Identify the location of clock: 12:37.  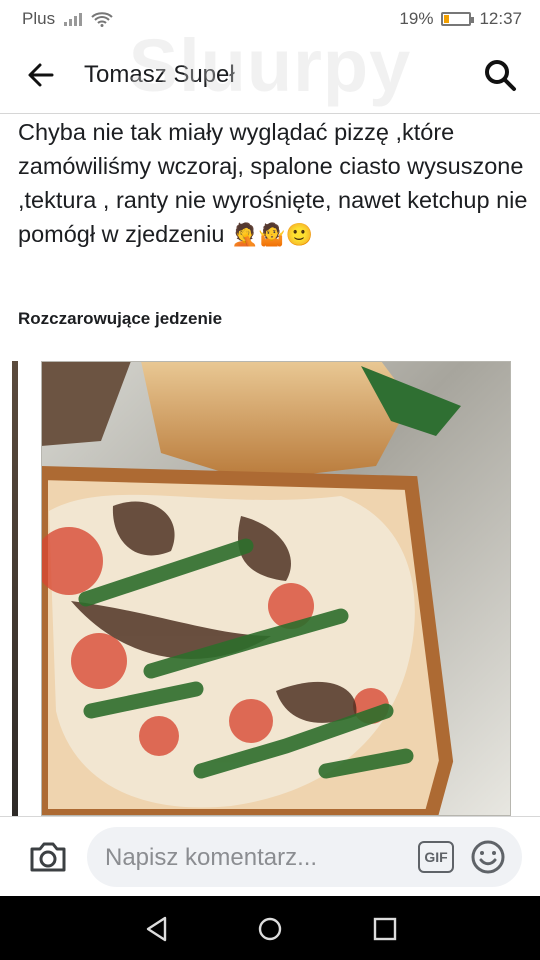
(500, 18).